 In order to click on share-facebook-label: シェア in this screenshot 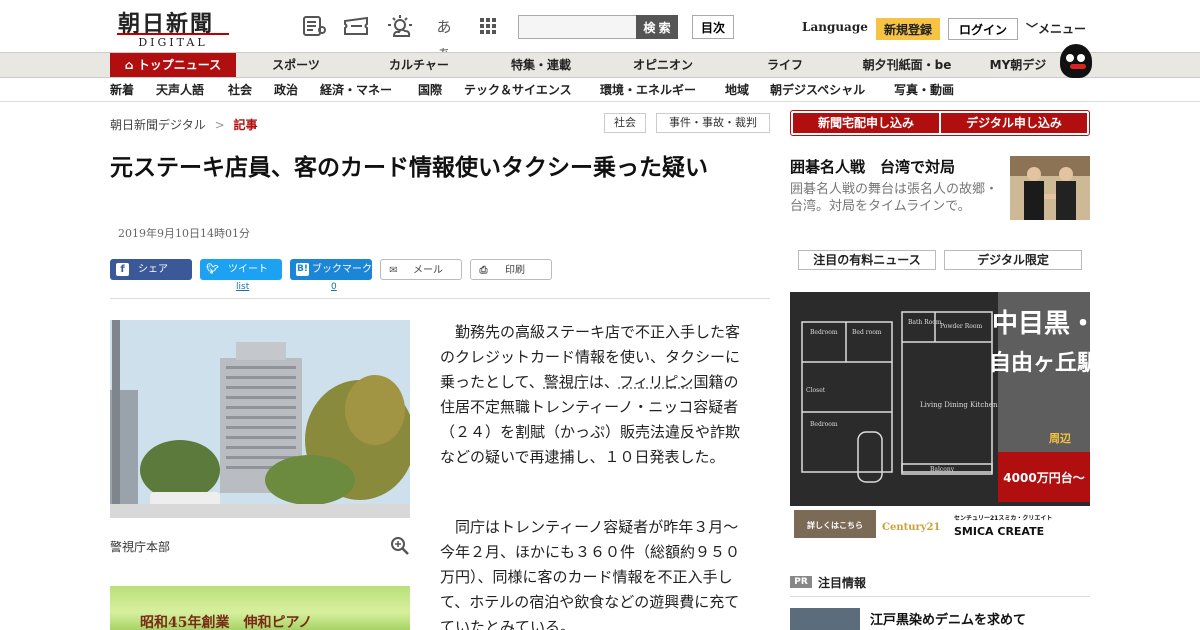, I will do `click(153, 269)`.